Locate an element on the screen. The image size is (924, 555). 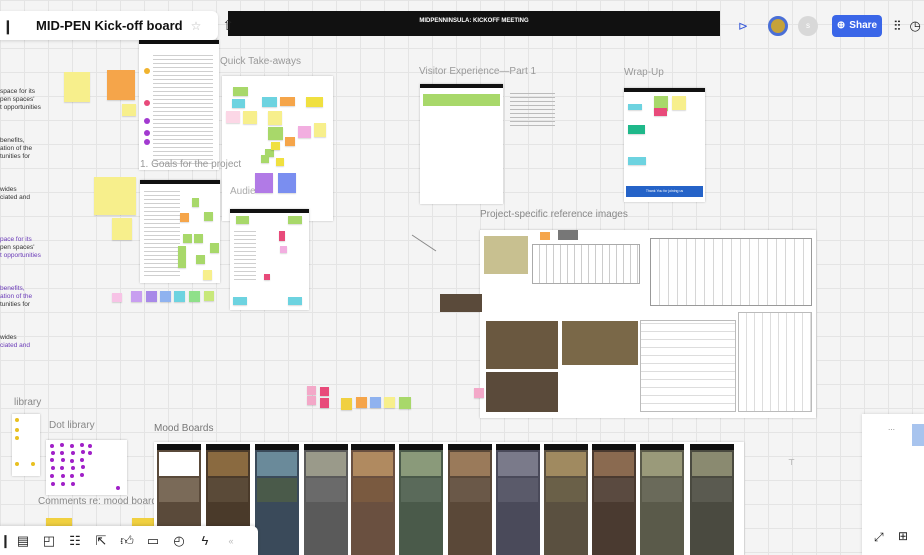
timer-icon: ◴ is located at coordinates (179, 541).